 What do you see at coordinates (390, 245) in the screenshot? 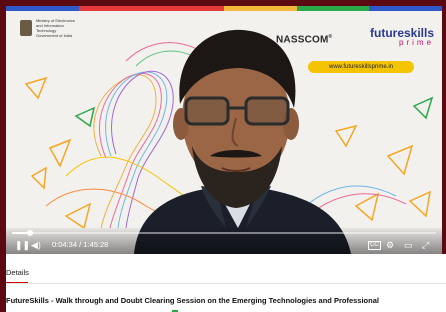
I see `gear-icon: ⚙` at bounding box center [390, 245].